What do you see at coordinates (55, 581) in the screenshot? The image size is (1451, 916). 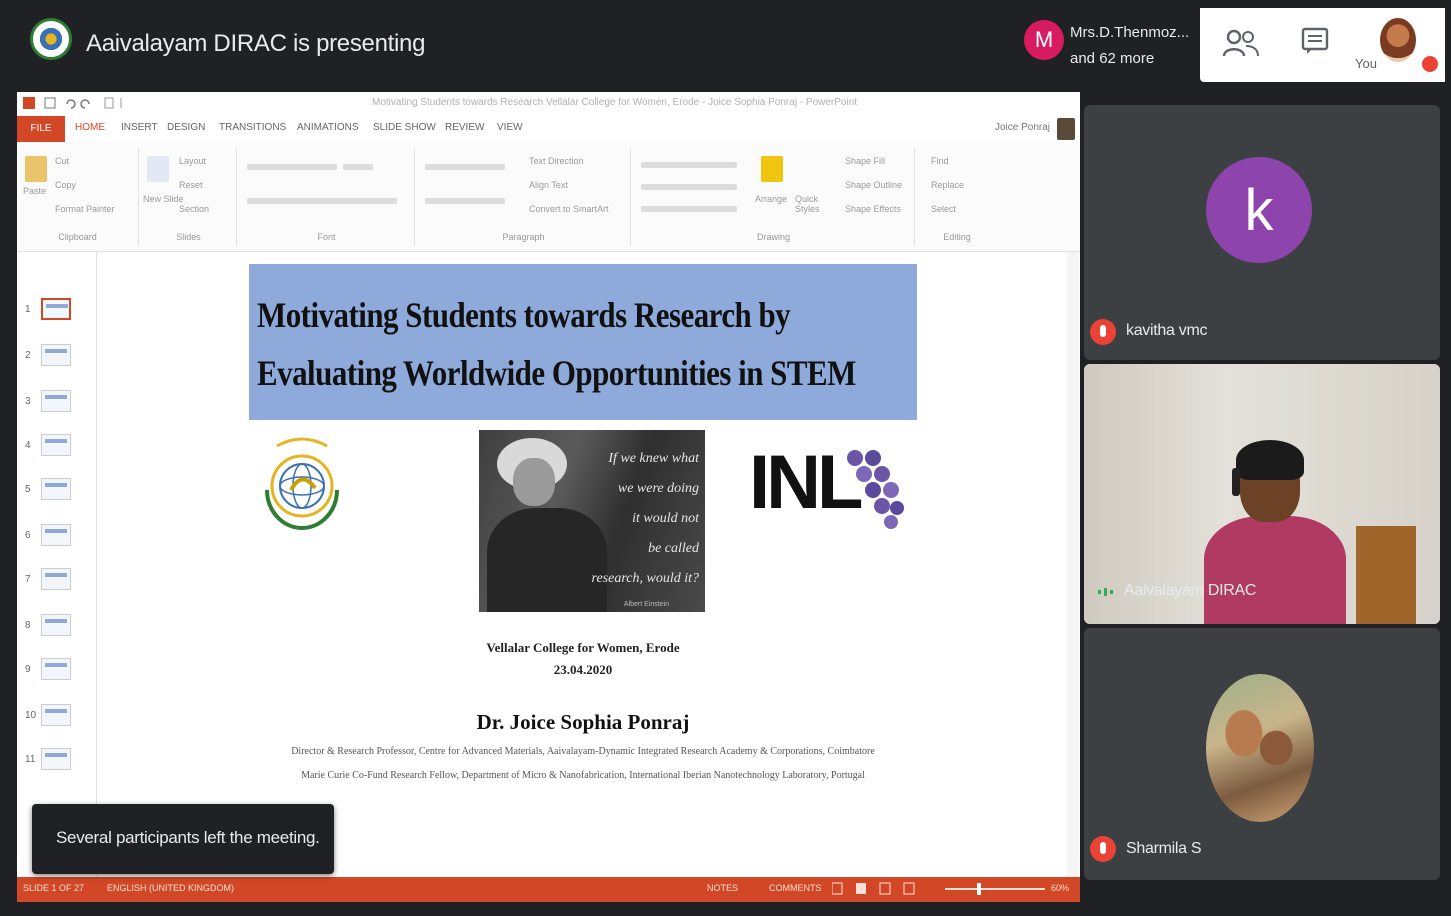 I see `slide-thumbnail: 7` at bounding box center [55, 581].